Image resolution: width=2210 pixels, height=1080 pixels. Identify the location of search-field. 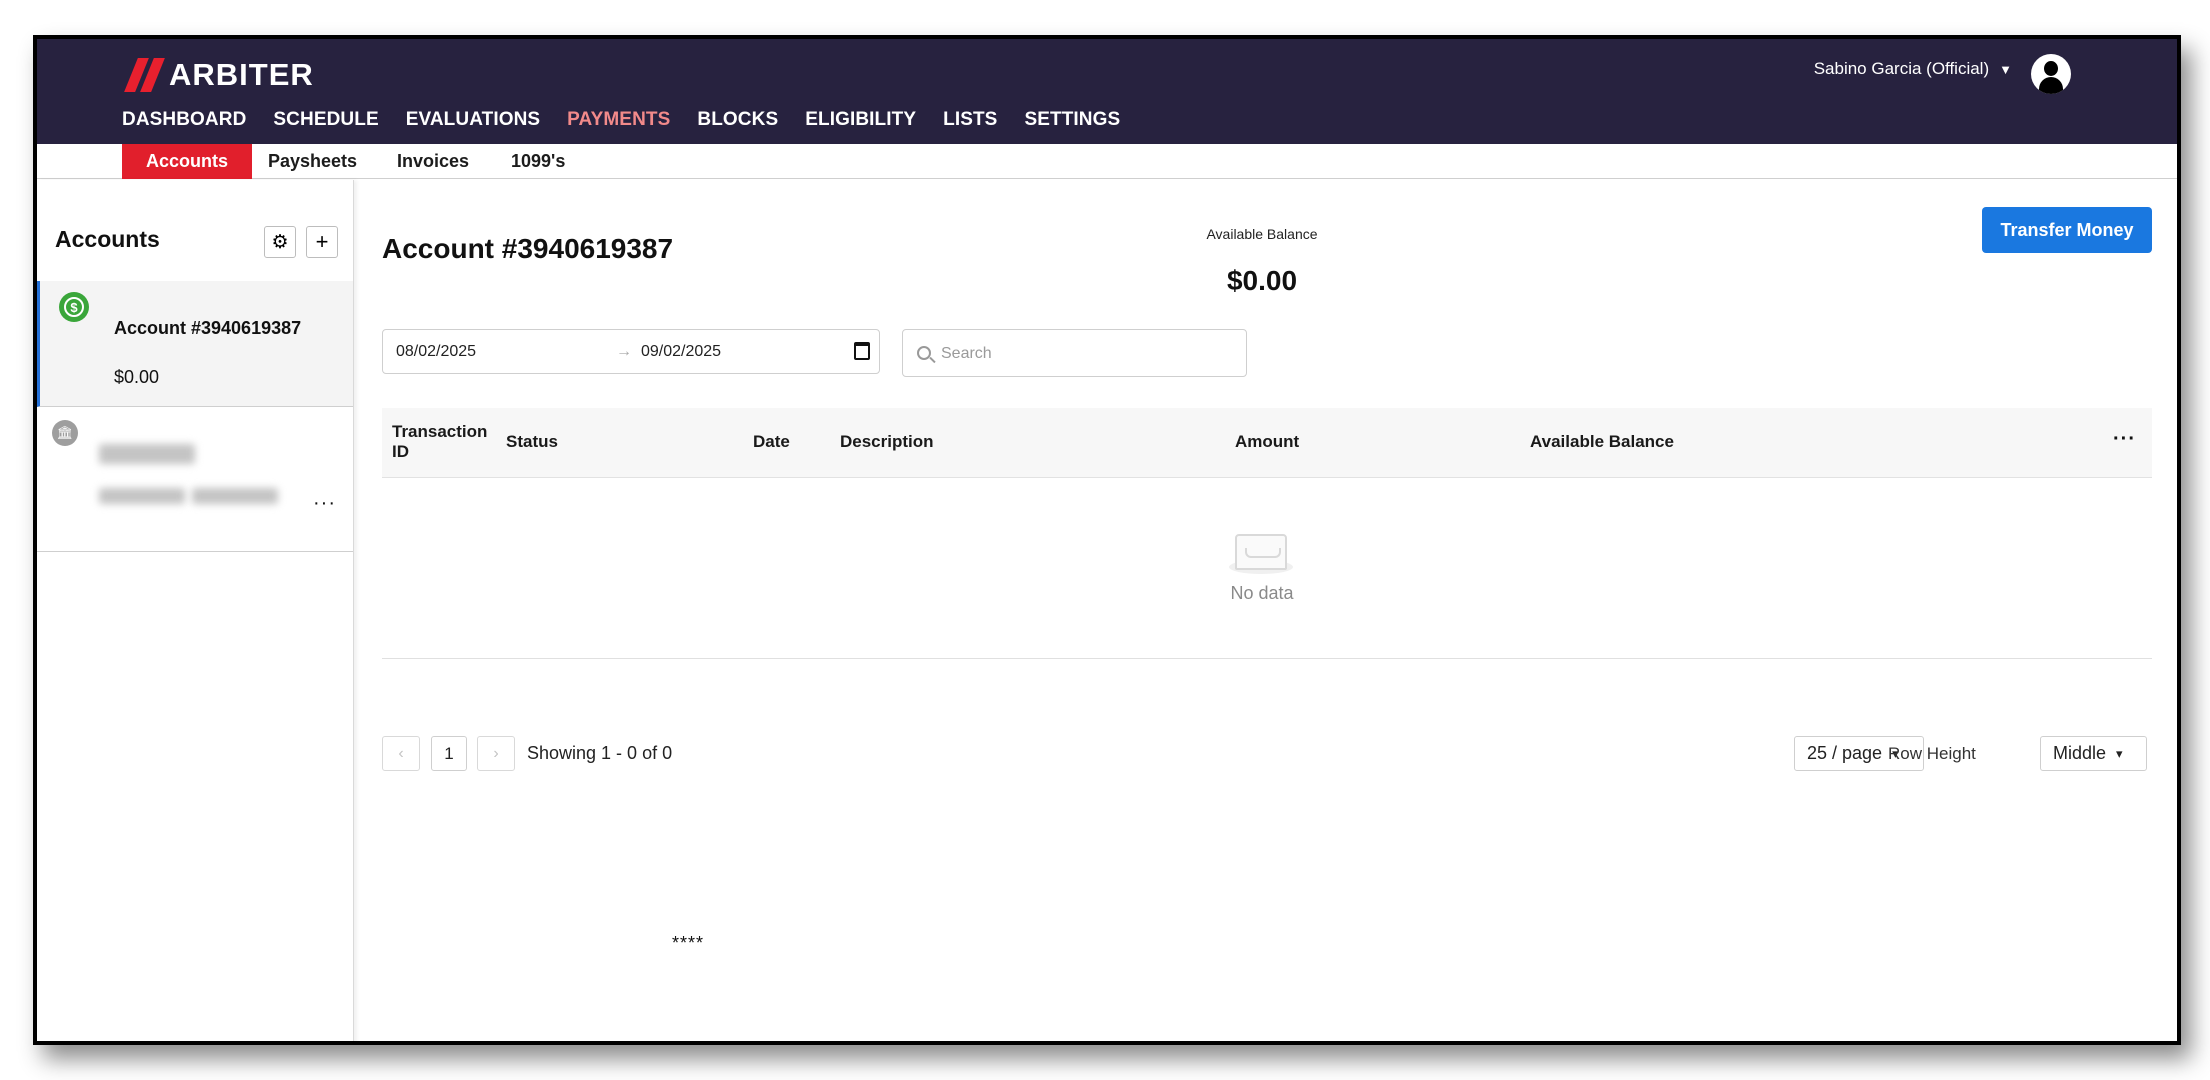
(1074, 353).